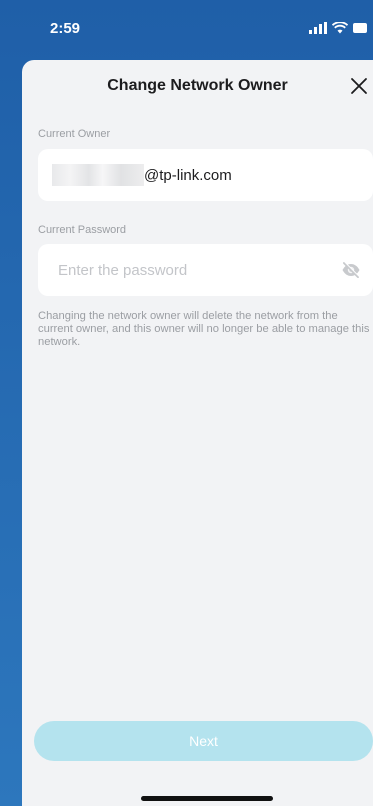 The width and height of the screenshot is (373, 806). Describe the element at coordinates (188, 175) in the screenshot. I see `owner-email-domain: @tp-link.com` at that location.